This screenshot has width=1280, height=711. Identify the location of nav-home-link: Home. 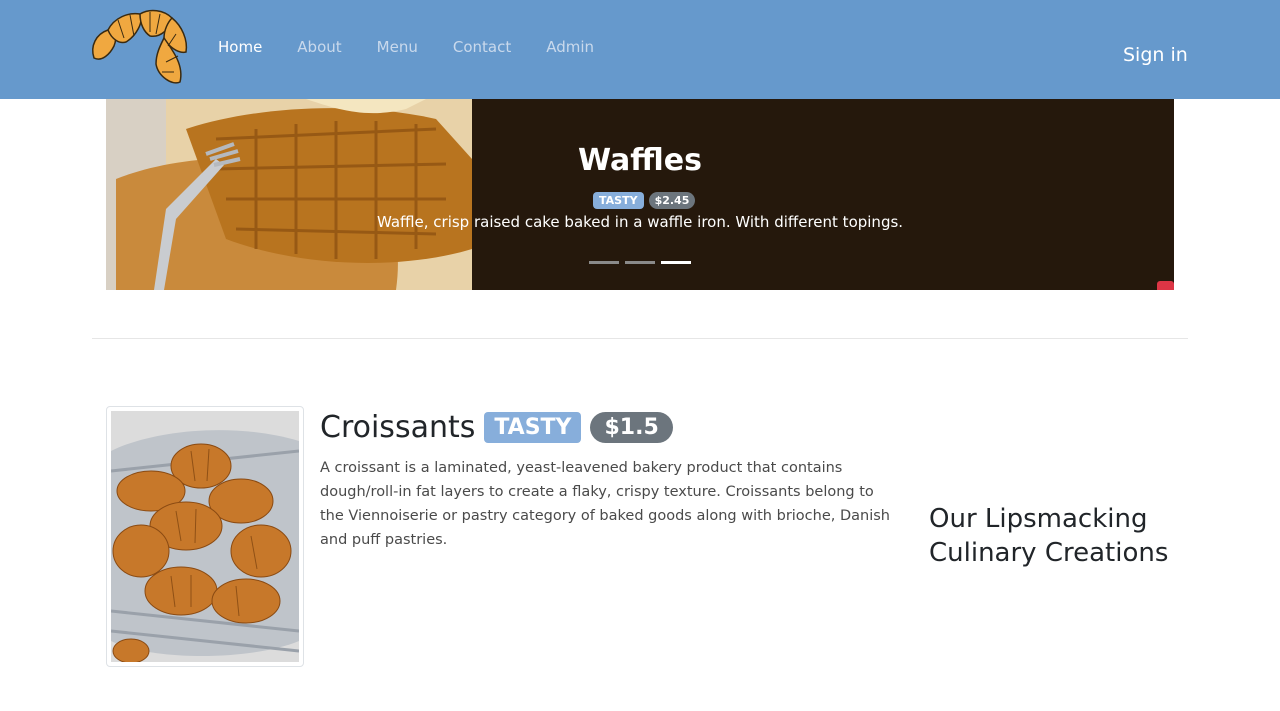
(240, 47).